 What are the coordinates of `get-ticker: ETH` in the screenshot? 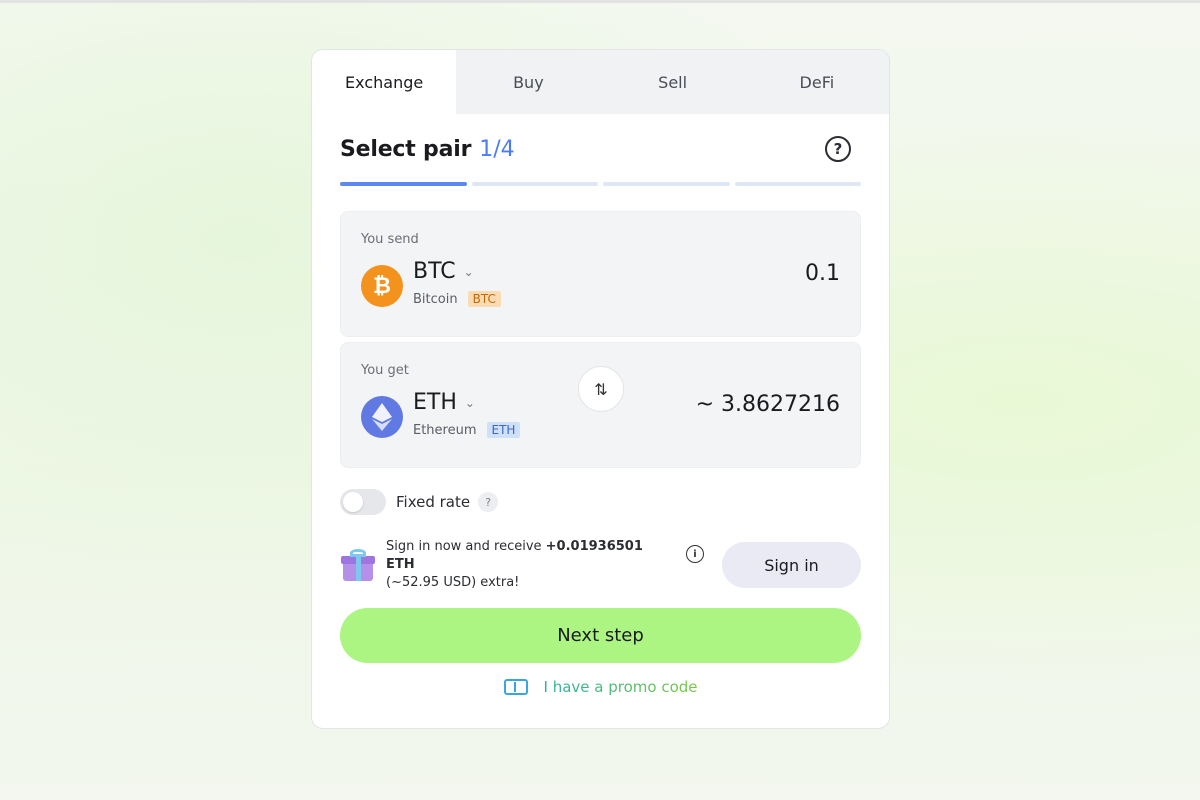 It's located at (435, 402).